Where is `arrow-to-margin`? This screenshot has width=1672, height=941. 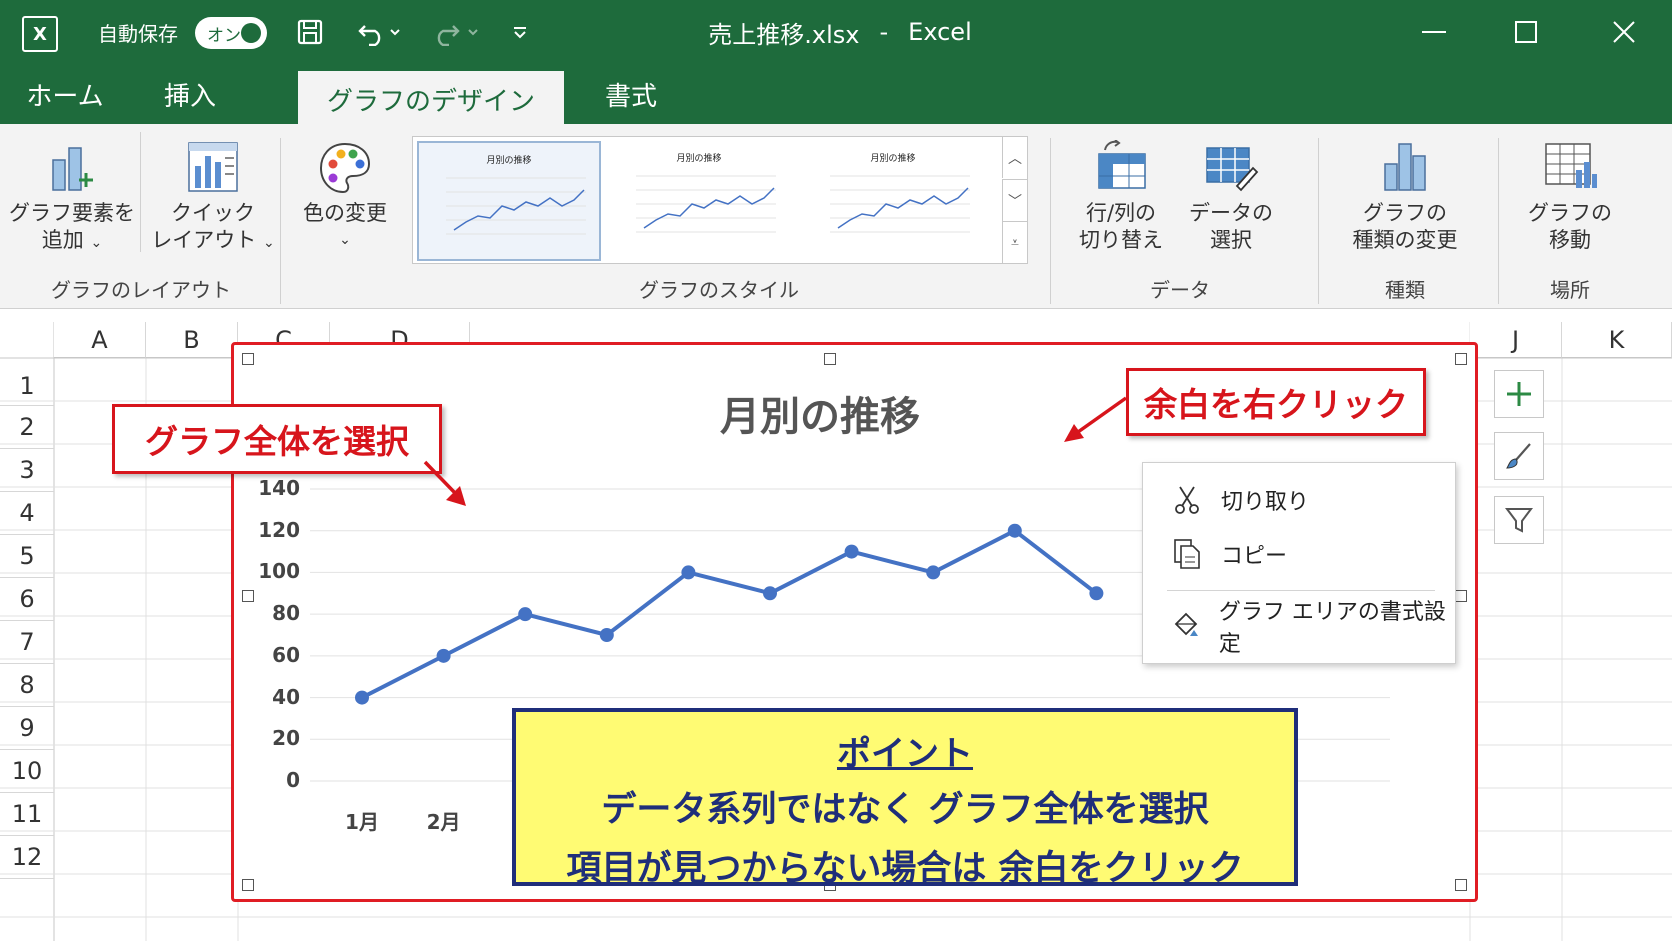 arrow-to-margin is located at coordinates (1102, 415).